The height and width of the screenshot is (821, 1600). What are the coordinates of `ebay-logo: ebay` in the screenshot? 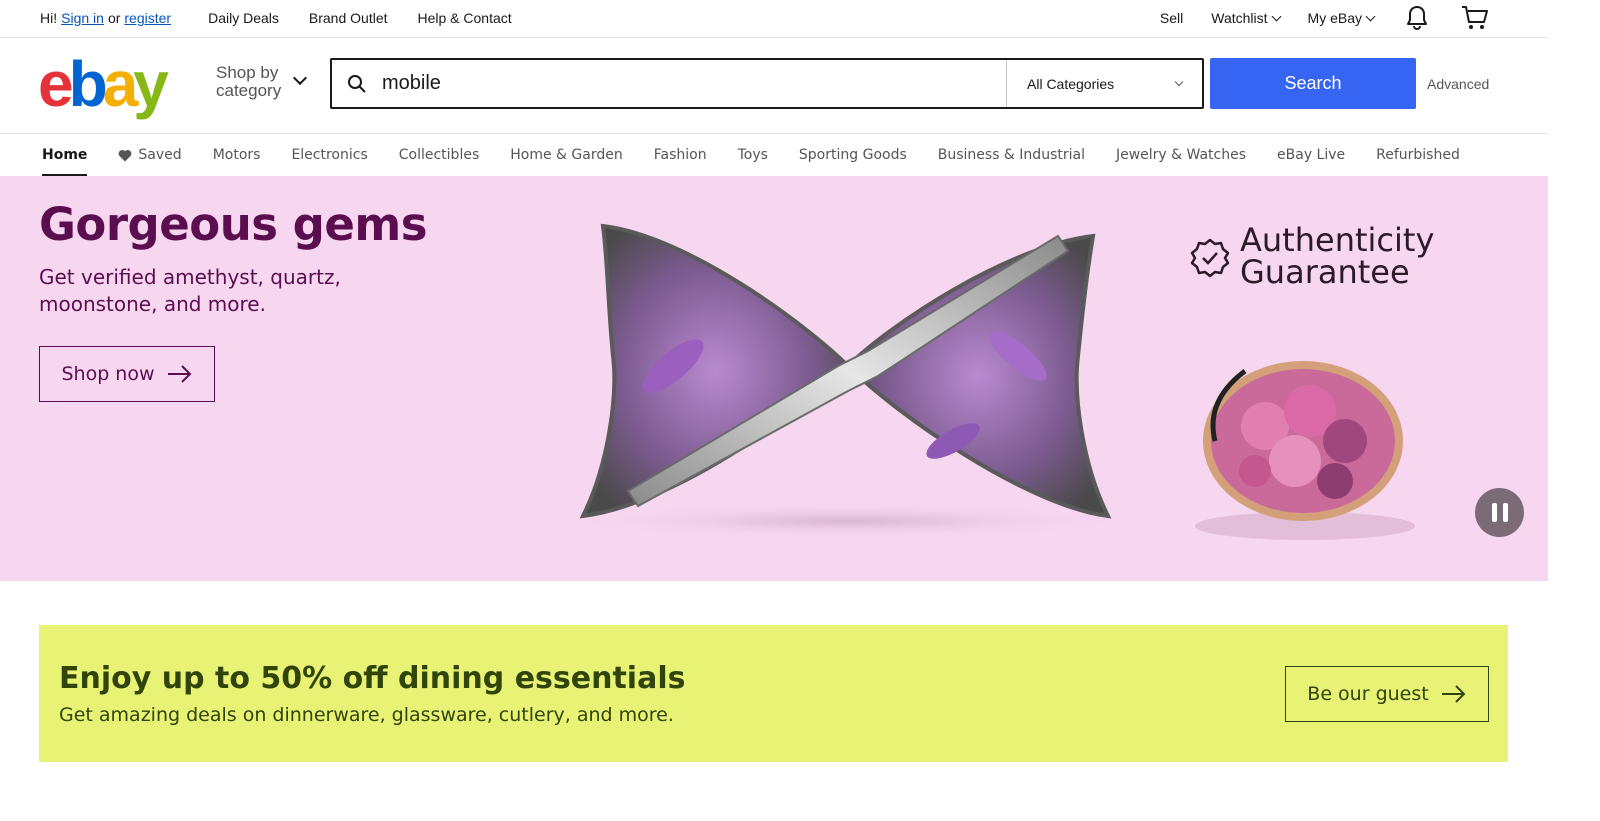 It's located at (103, 84).